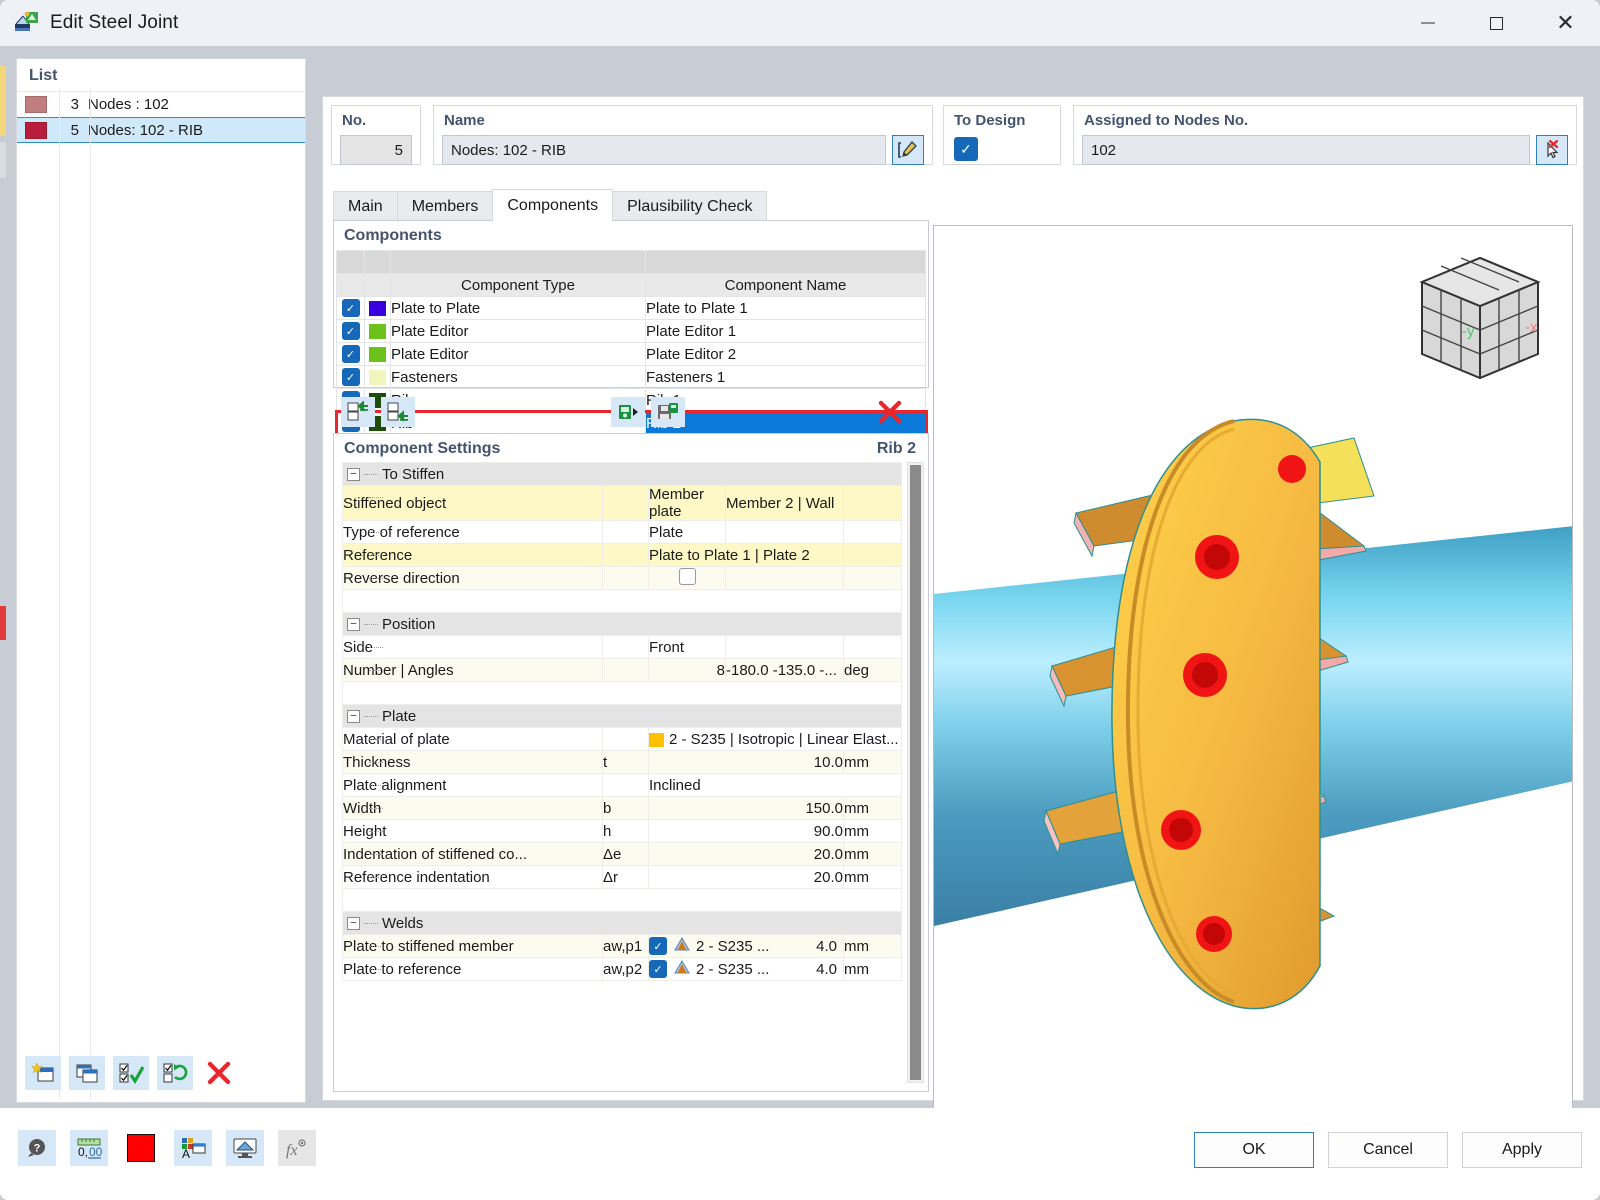 Image resolution: width=1600 pixels, height=1200 pixels. I want to click on display-properties-button: A, so click(193, 1148).